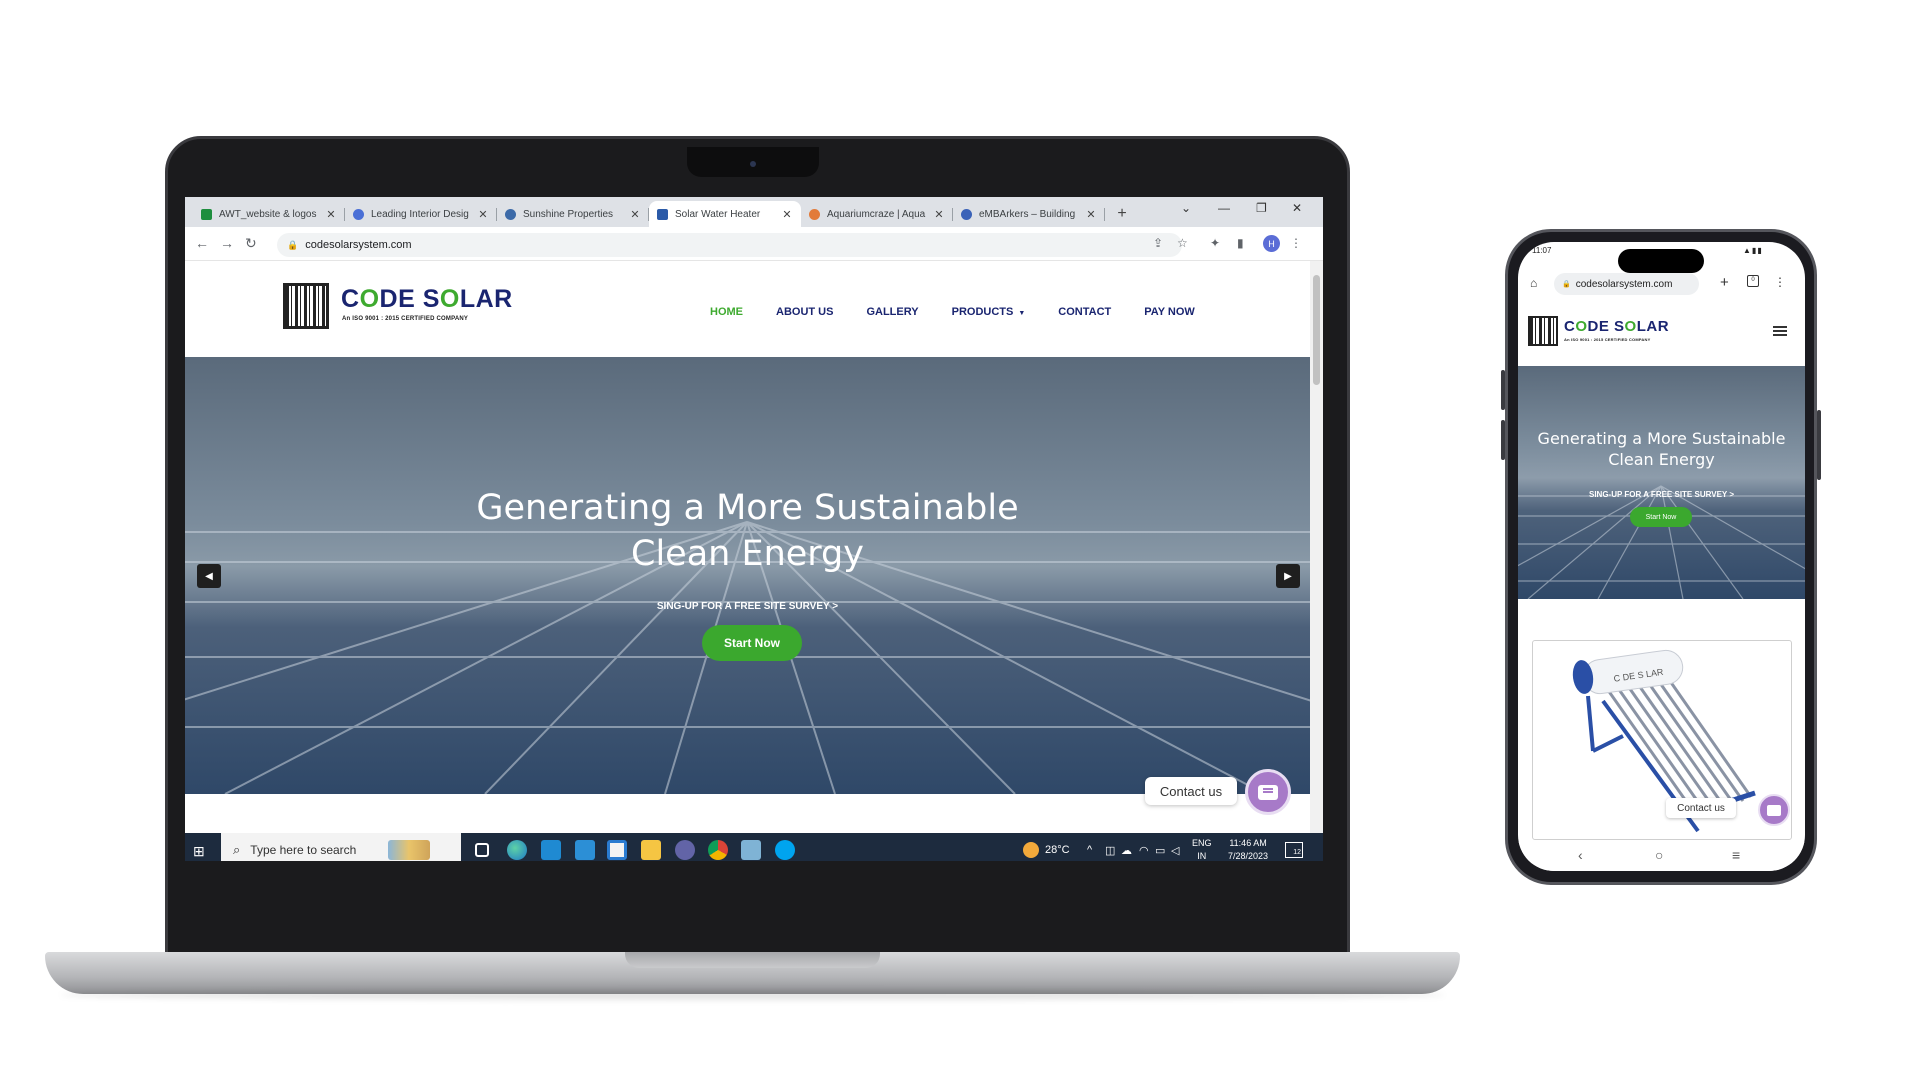 The height and width of the screenshot is (1080, 1920). Describe the element at coordinates (1294, 850) in the screenshot. I see `notification-center-icon: 12` at that location.